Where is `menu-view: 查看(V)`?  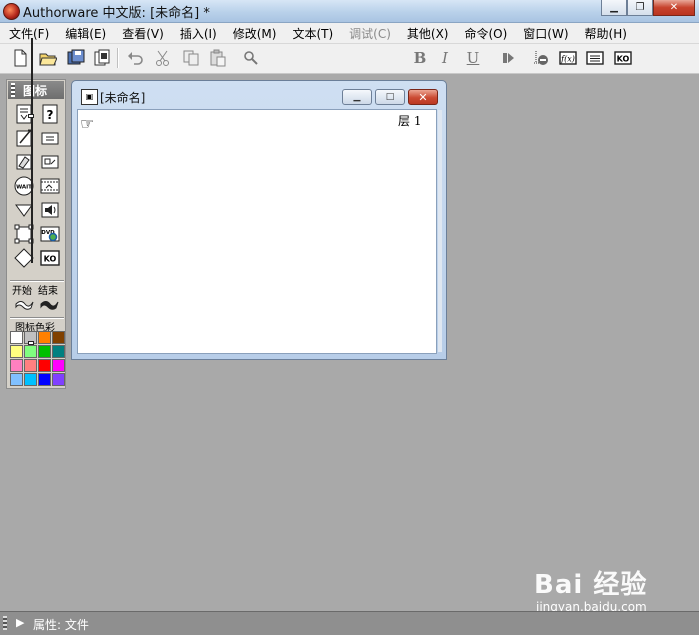 menu-view: 查看(V) is located at coordinates (142, 33).